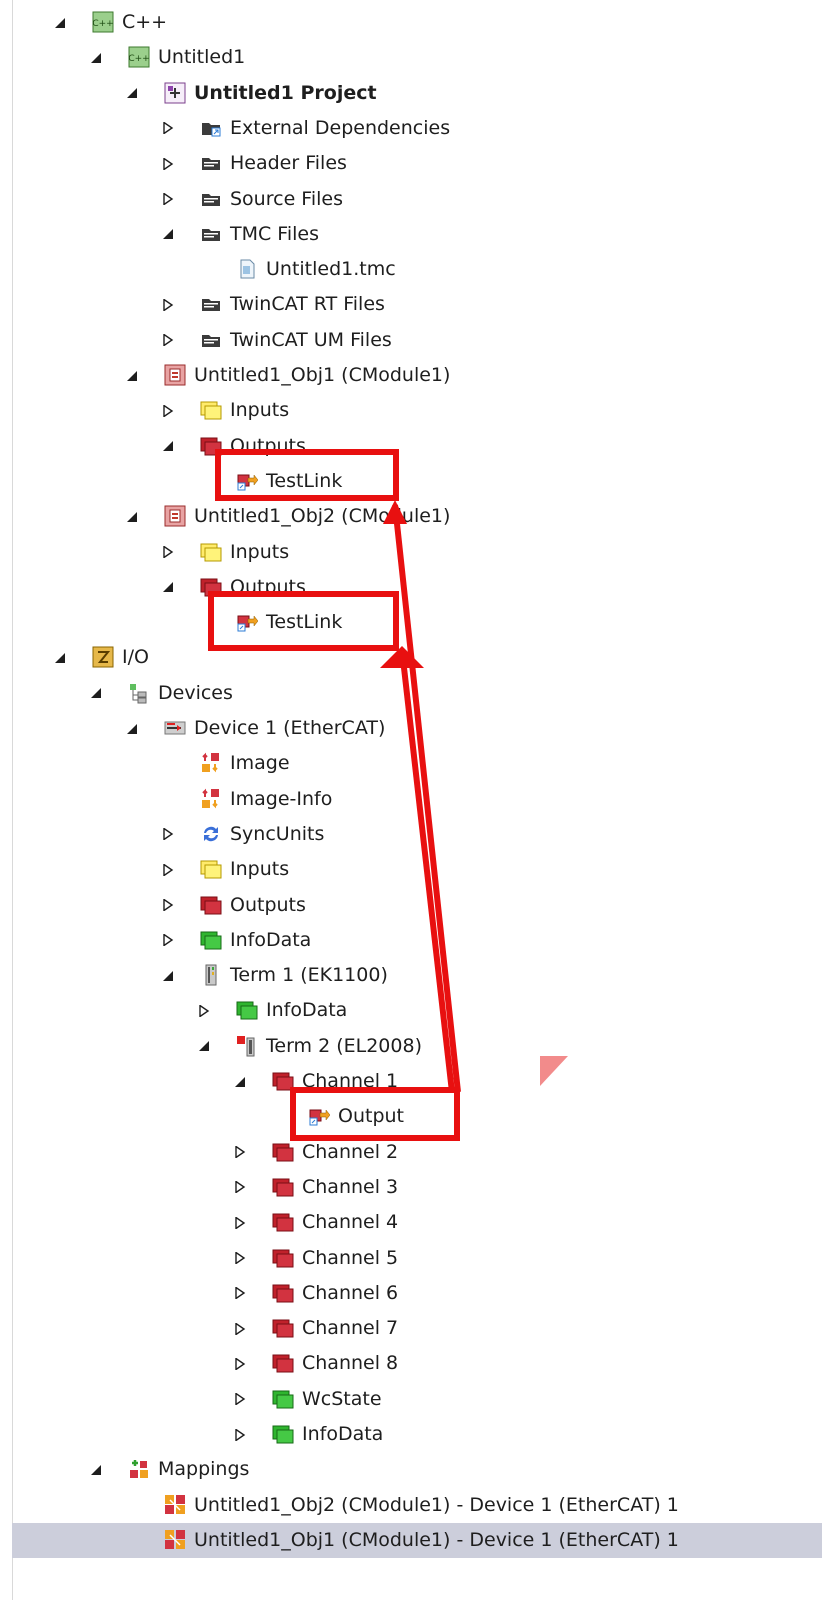 This screenshot has height=1600, width=822. What do you see at coordinates (417, 693) in the screenshot?
I see `tree-item-devices: Devices` at bounding box center [417, 693].